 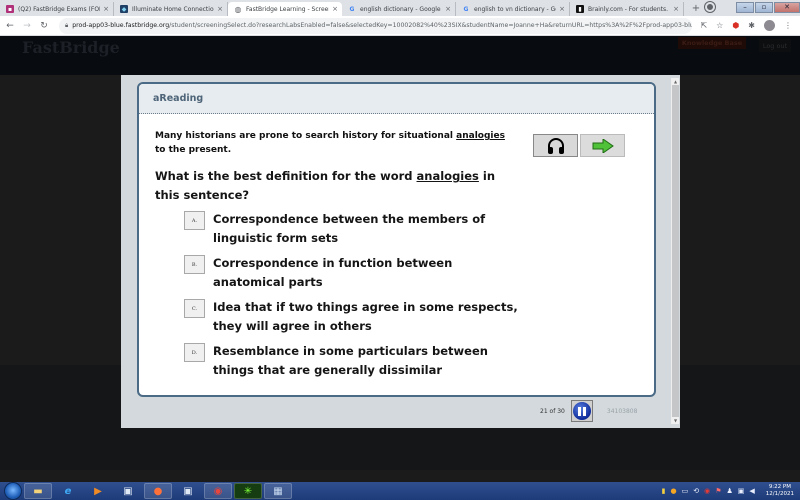 What do you see at coordinates (10, 9) in the screenshot?
I see `purple-square-icon: ▪` at bounding box center [10, 9].